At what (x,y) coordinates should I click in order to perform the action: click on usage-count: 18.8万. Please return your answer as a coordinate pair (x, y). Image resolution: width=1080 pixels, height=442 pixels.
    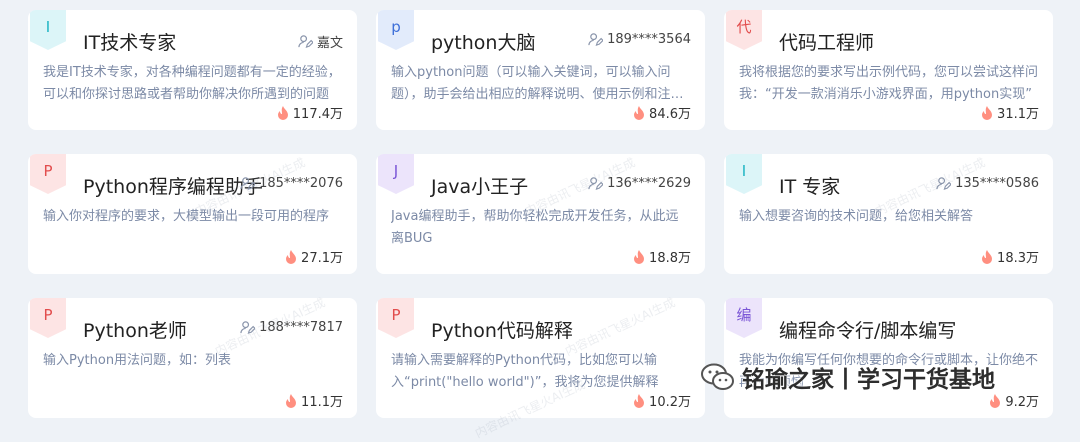
    Looking at the image, I should click on (662, 256).